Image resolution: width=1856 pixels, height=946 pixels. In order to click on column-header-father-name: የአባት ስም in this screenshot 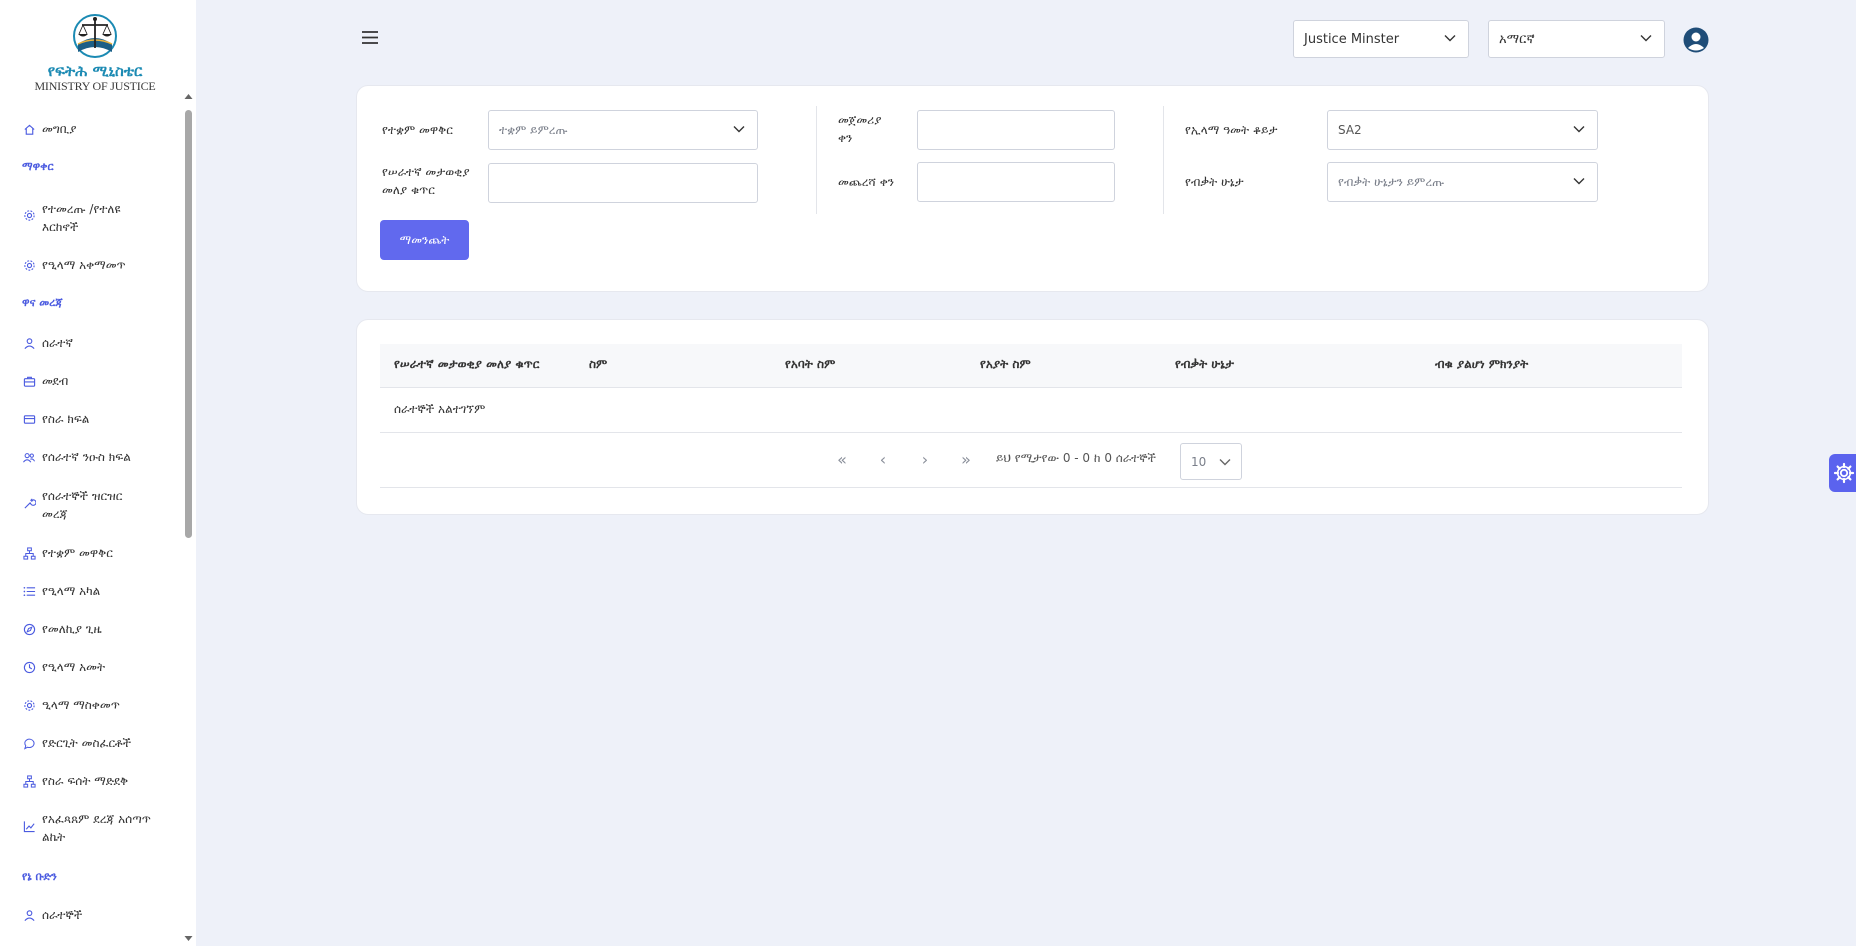, I will do `click(810, 364)`.